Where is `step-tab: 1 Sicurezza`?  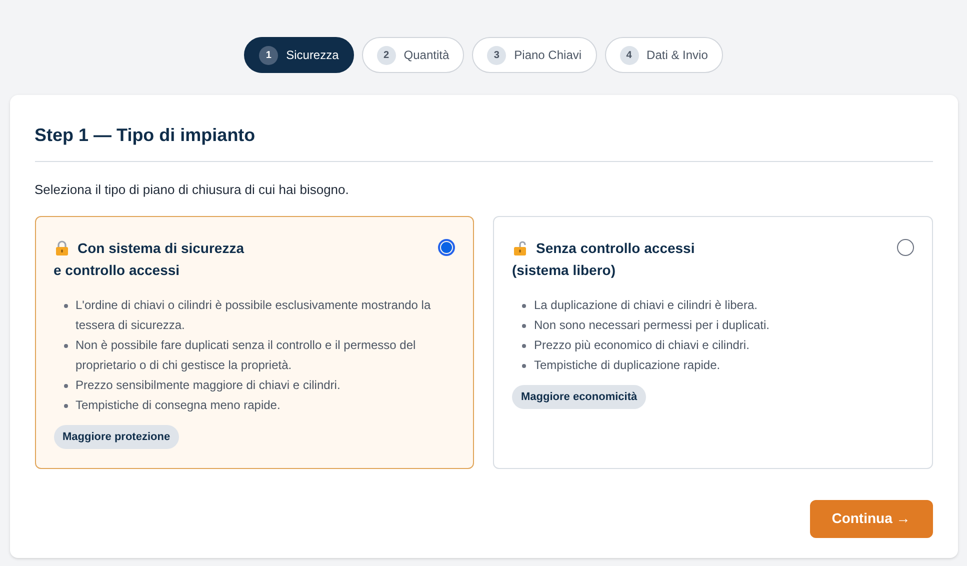 step-tab: 1 Sicurezza is located at coordinates (299, 55).